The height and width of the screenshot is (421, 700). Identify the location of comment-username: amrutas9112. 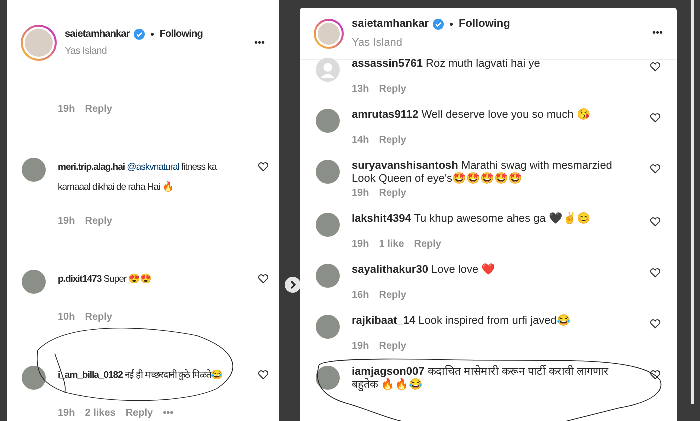
(385, 115).